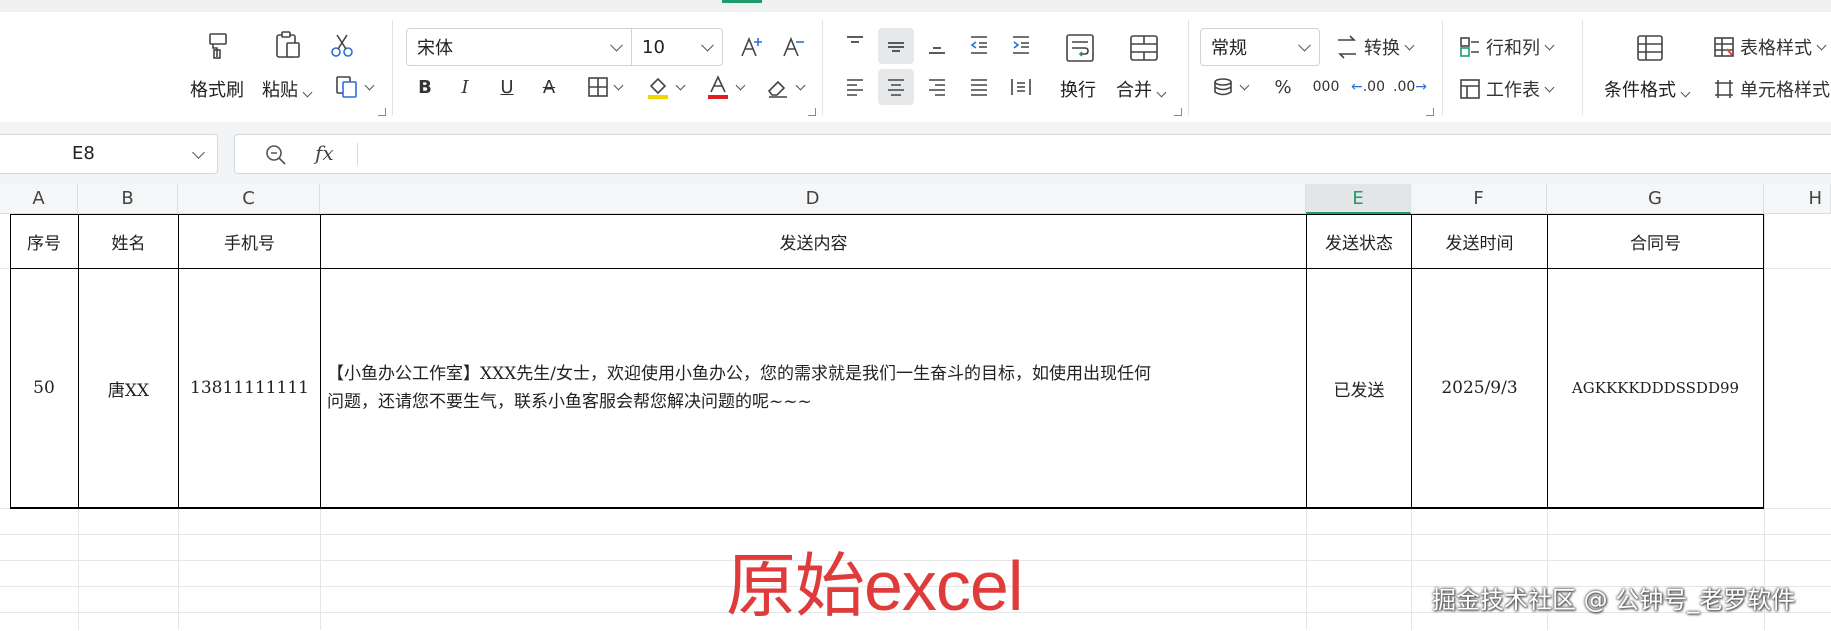 This screenshot has width=1831, height=631. I want to click on decrease-font-icon, so click(794, 47).